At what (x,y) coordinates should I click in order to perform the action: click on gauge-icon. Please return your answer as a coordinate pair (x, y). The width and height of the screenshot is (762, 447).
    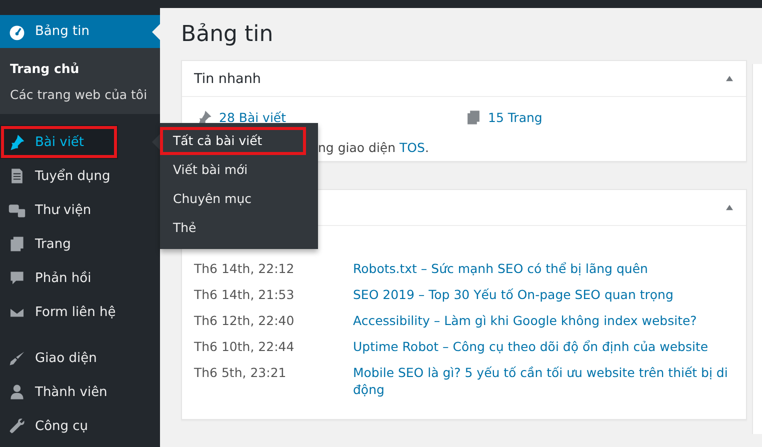
    Looking at the image, I should click on (17, 31).